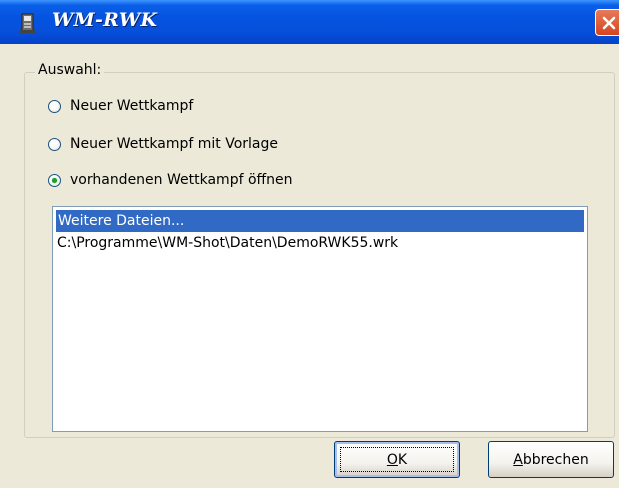 Image resolution: width=619 pixels, height=488 pixels. I want to click on group-label: Auswahl:, so click(70, 70).